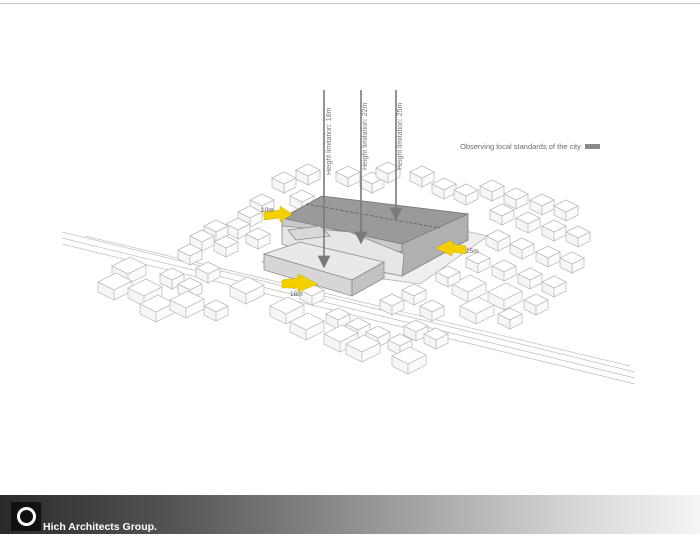 This screenshot has height=543, width=700. Describe the element at coordinates (329, 141) in the screenshot. I see `height-label-18m: Height limitation: 18m` at that location.